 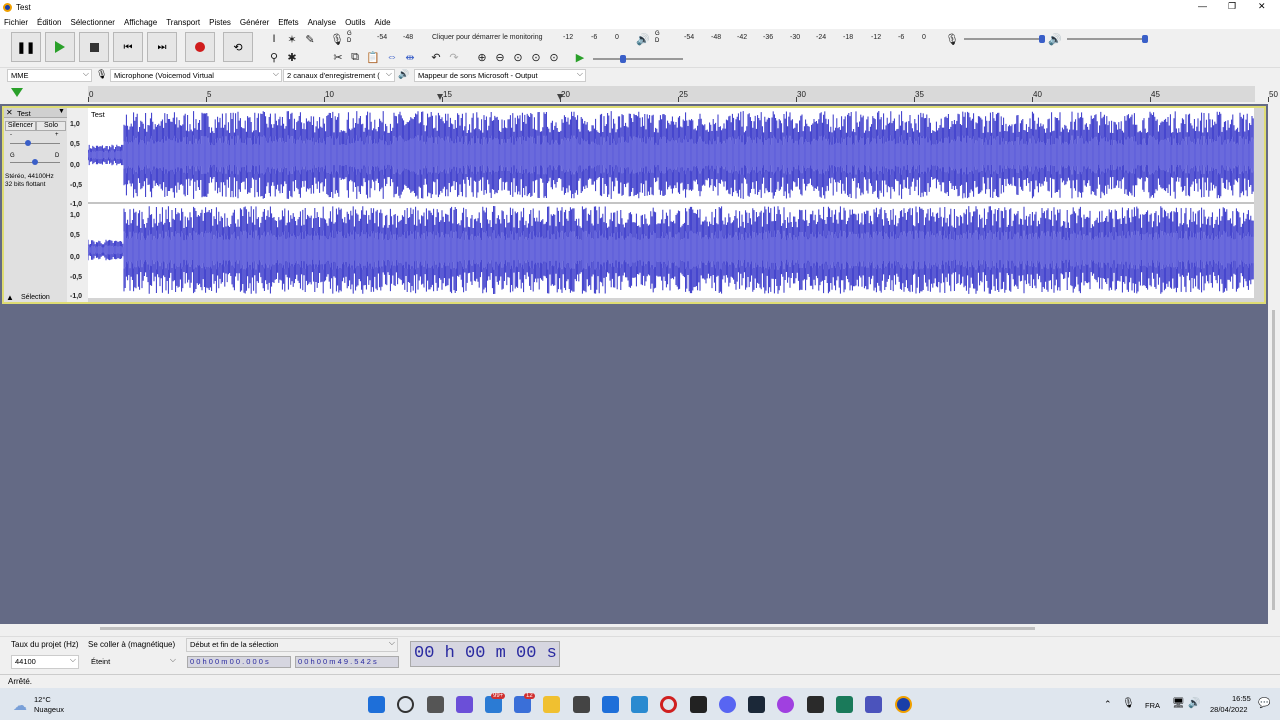 I want to click on speaker-icon: 🔊, so click(x=643, y=39).